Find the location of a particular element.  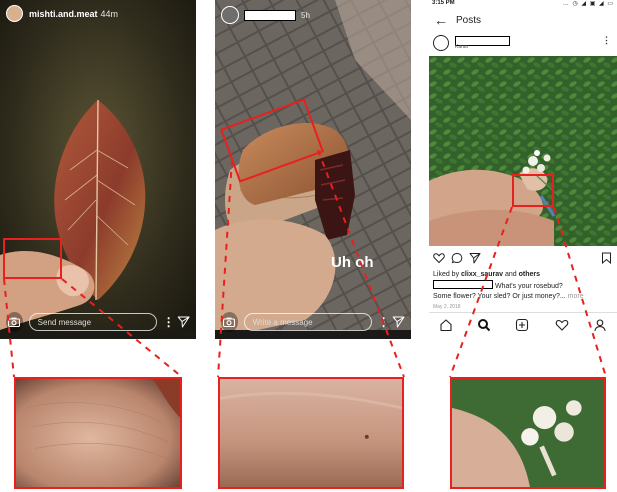

username: mishti.and.meat 44m is located at coordinates (73, 14).